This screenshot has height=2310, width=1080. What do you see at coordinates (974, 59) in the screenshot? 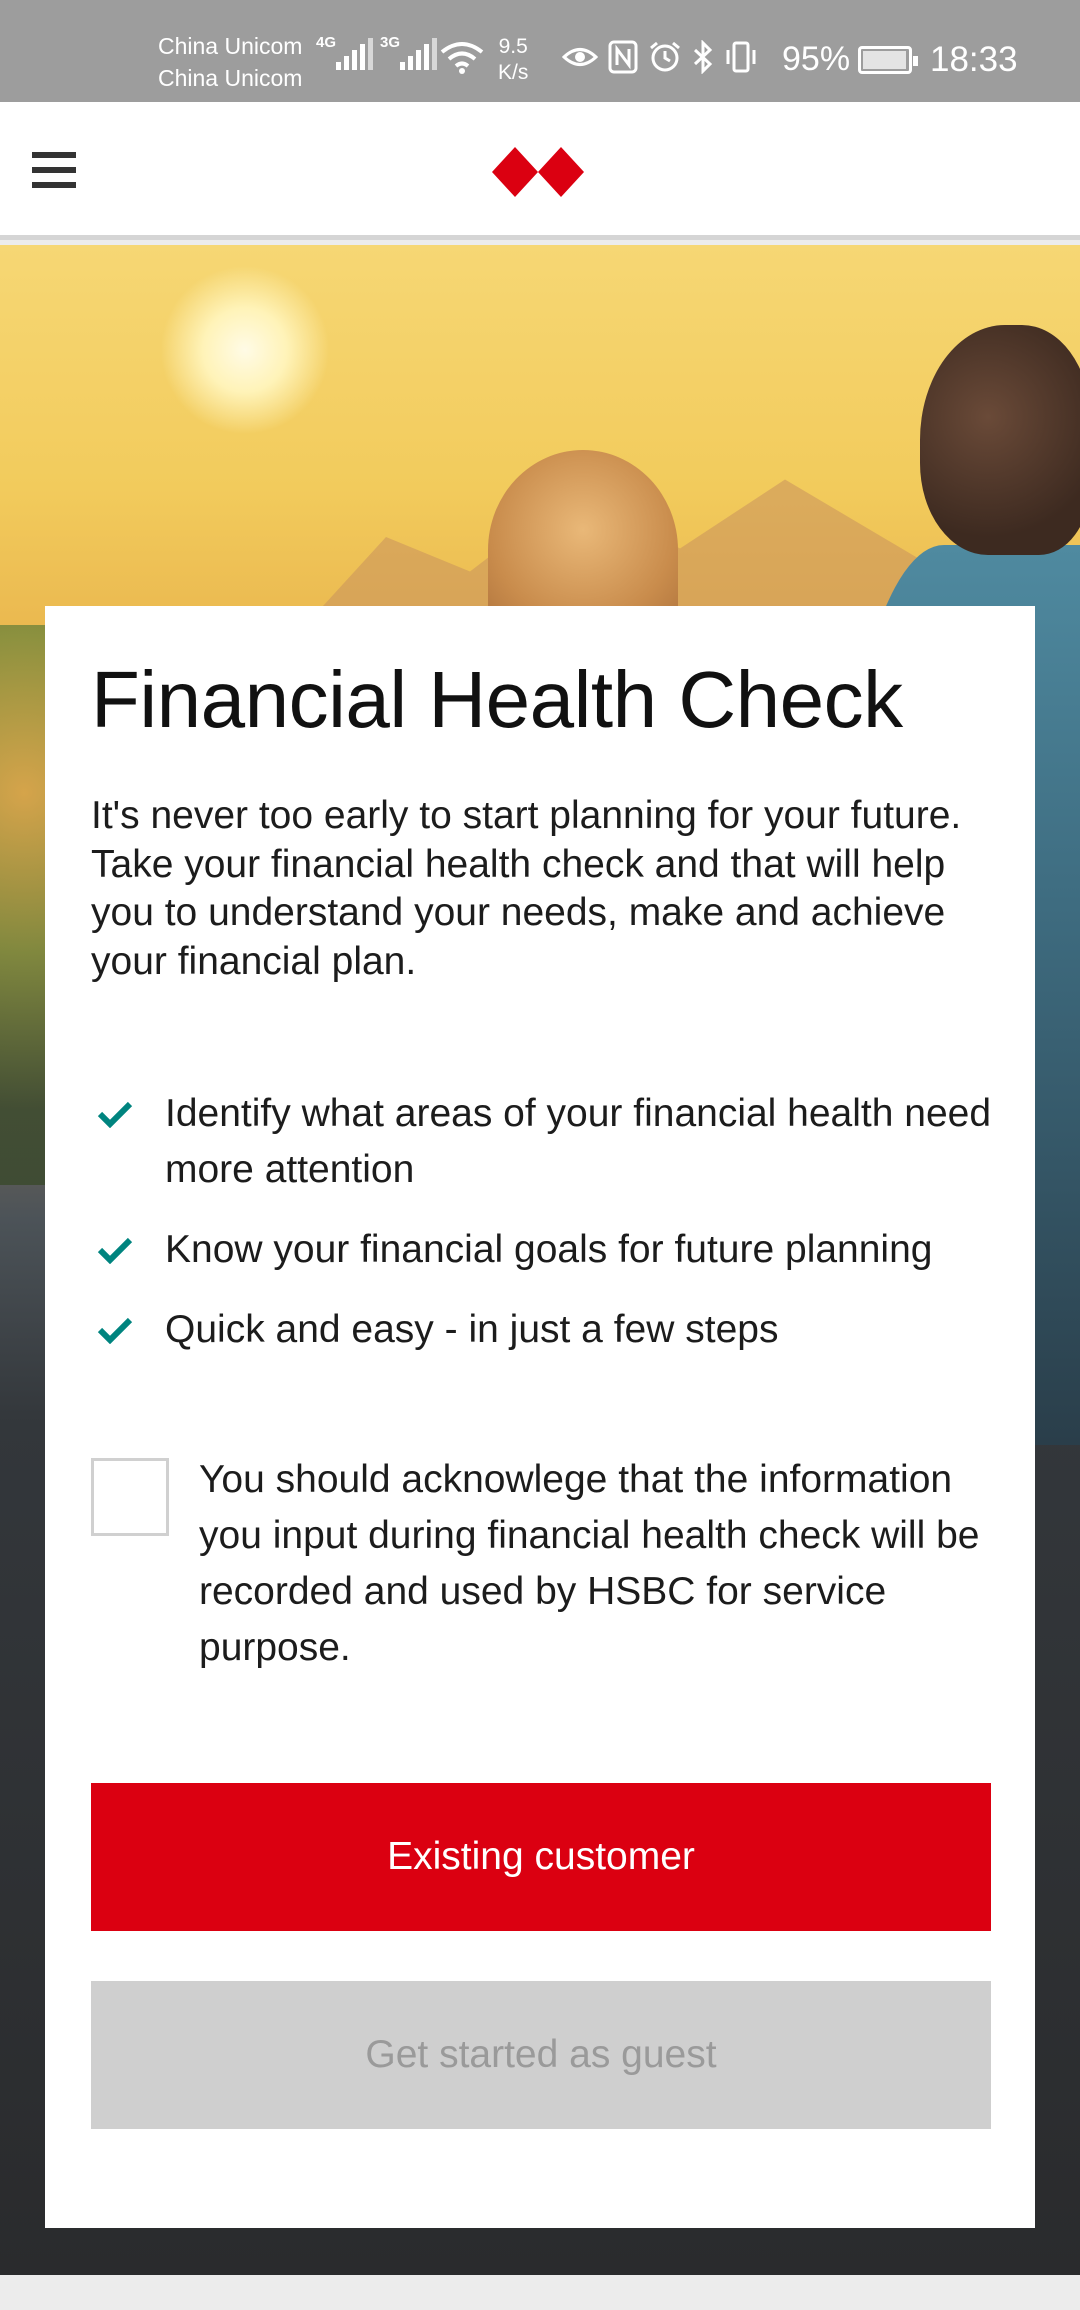
I see `clock: 18:33` at bounding box center [974, 59].